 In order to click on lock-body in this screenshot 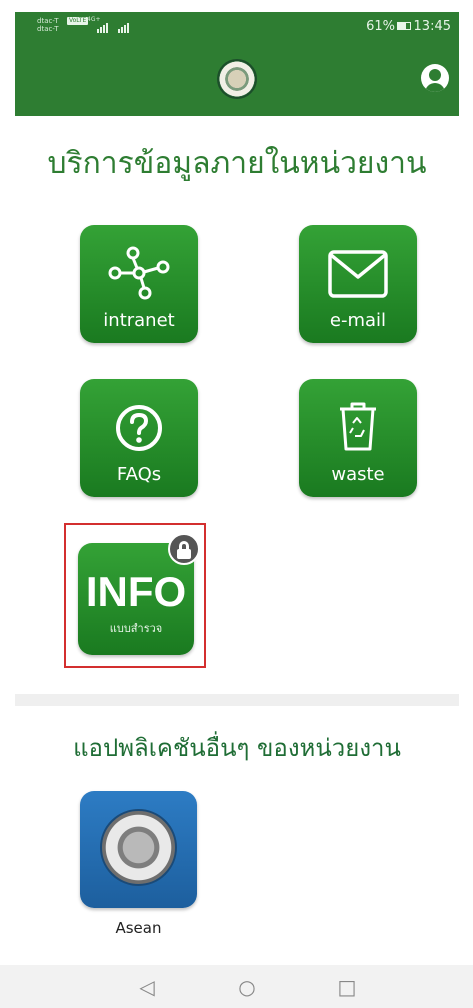, I will do `click(184, 554)`.